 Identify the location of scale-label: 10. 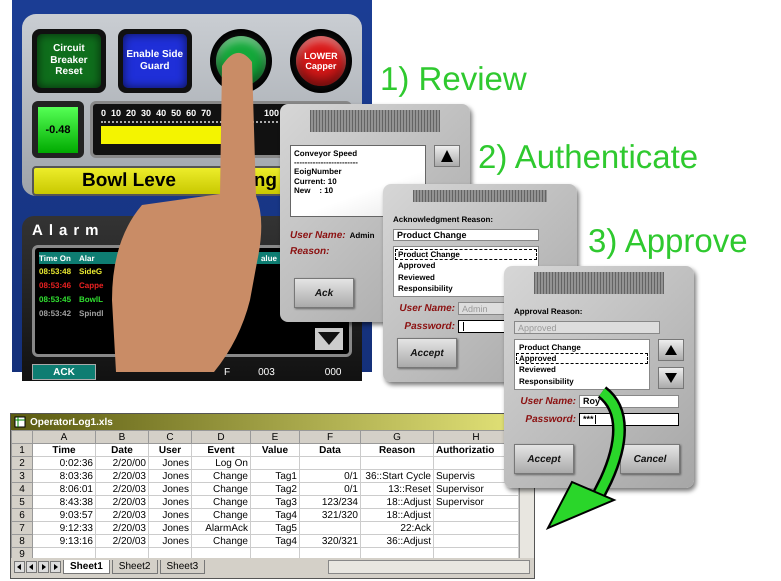
(116, 113).